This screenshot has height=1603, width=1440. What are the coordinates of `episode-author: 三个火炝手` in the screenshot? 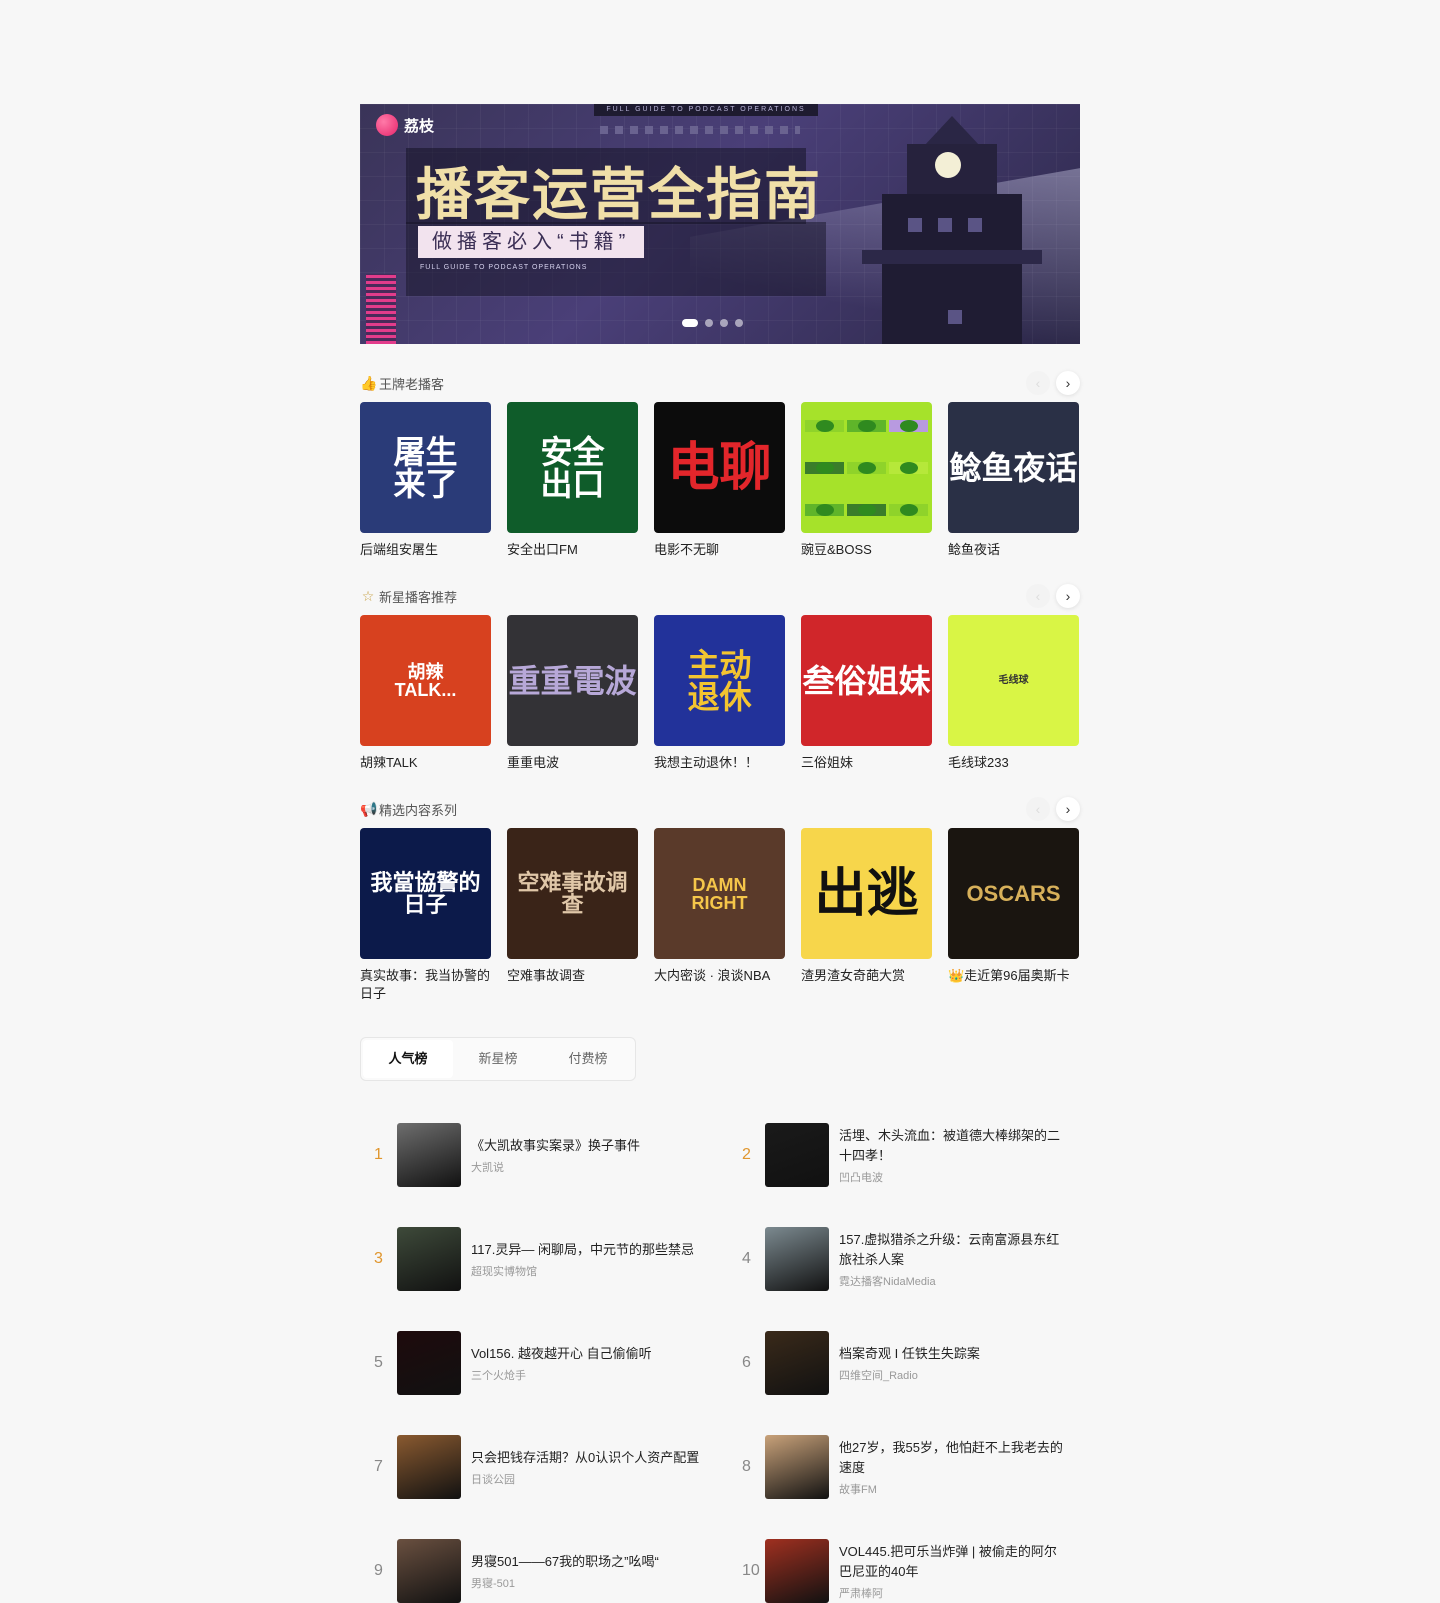 It's located at (586, 1375).